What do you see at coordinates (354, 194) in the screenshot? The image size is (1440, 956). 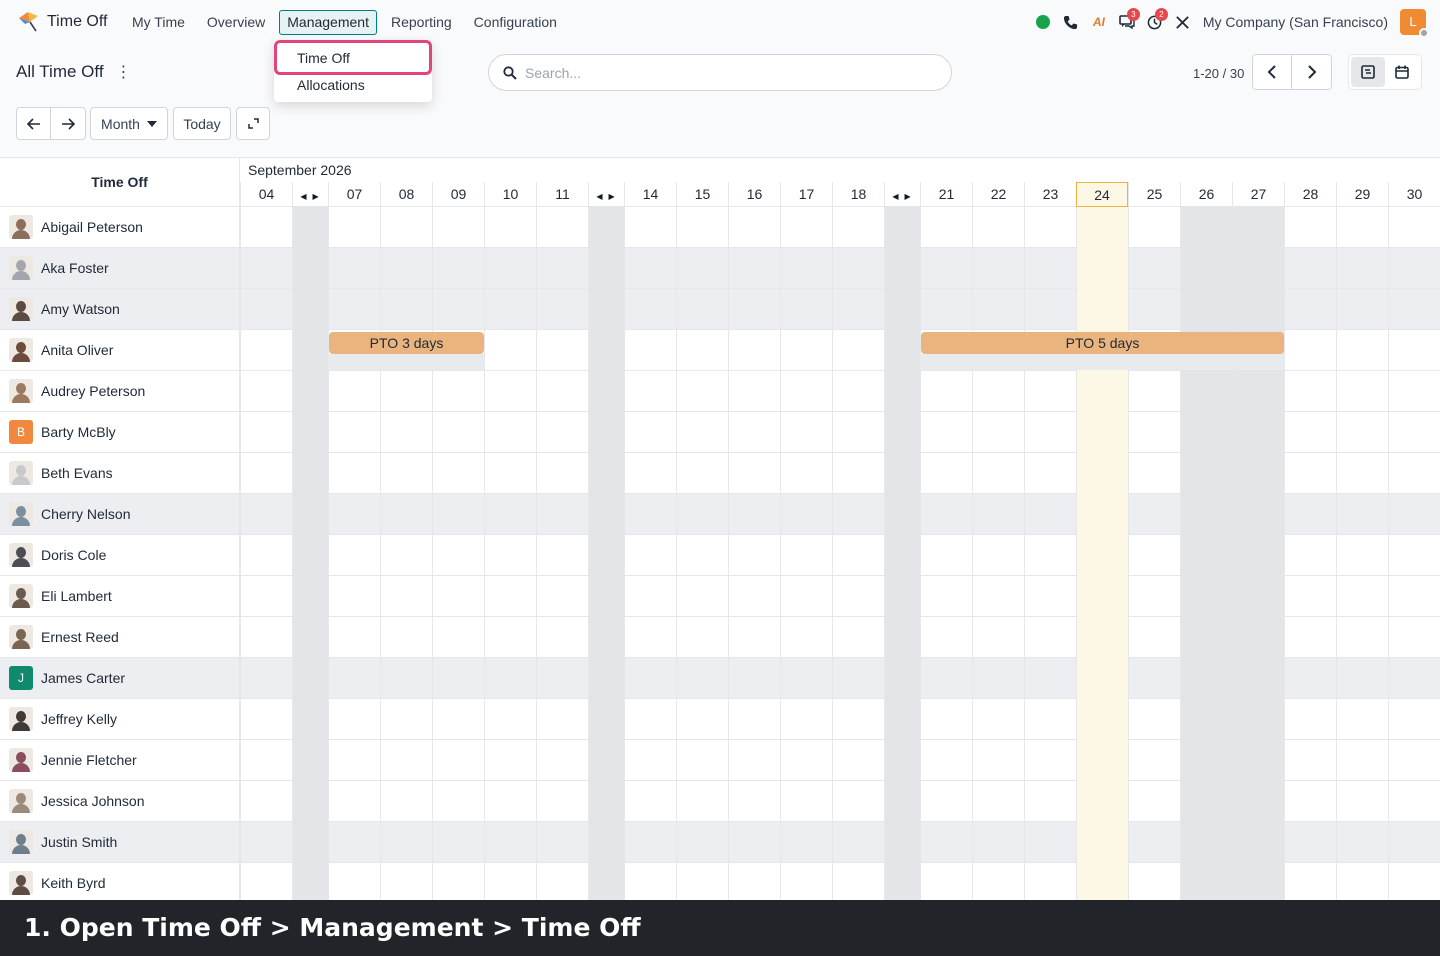 I see `day-header: 07` at bounding box center [354, 194].